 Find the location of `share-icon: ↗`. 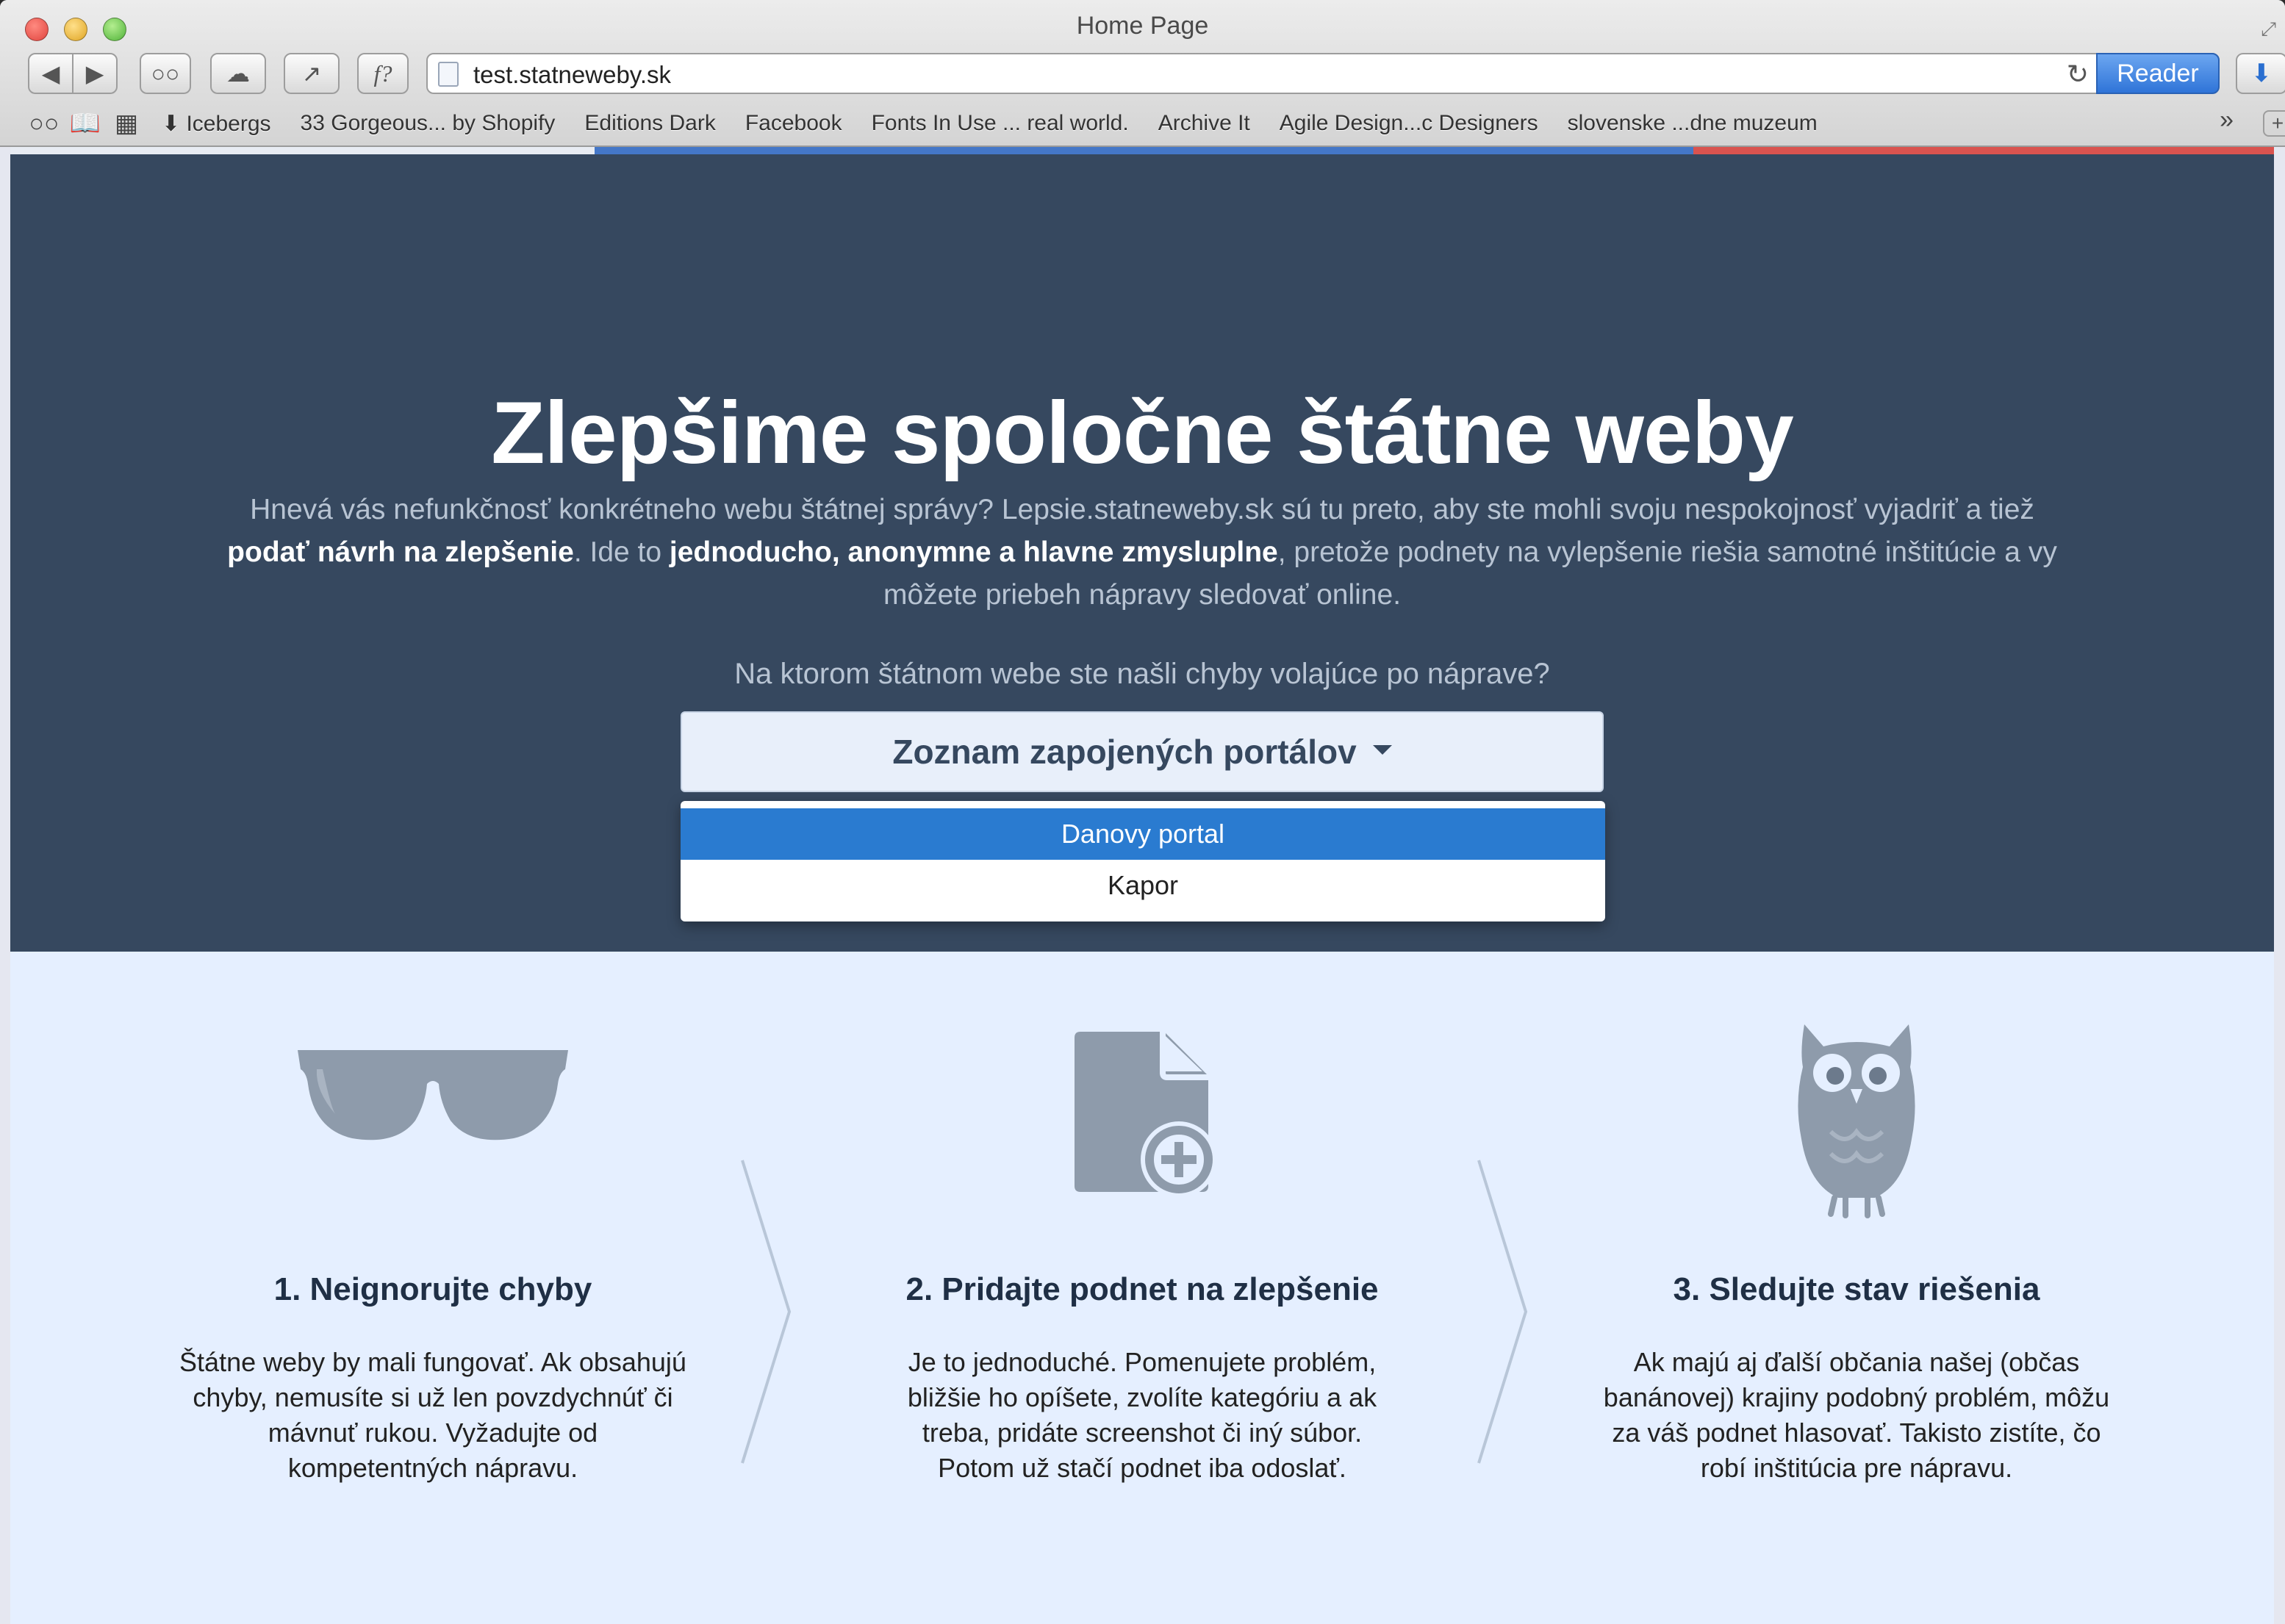

share-icon: ↗ is located at coordinates (311, 73).